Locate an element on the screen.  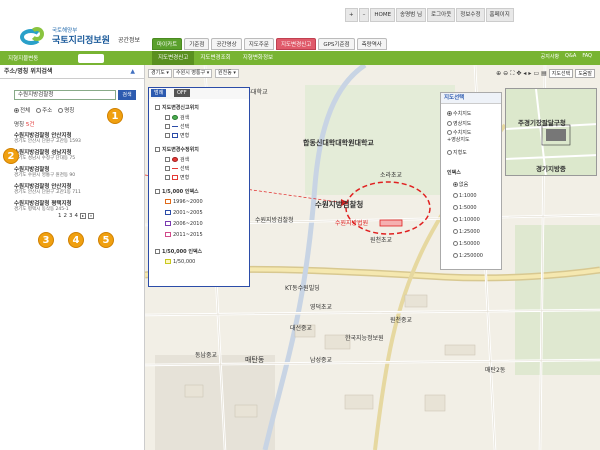
main-tabs: 마이카트 기준점 공간영상 지도주문 지도변경신고 GPS기준점 측량역사 is located at coordinates (269, 44).